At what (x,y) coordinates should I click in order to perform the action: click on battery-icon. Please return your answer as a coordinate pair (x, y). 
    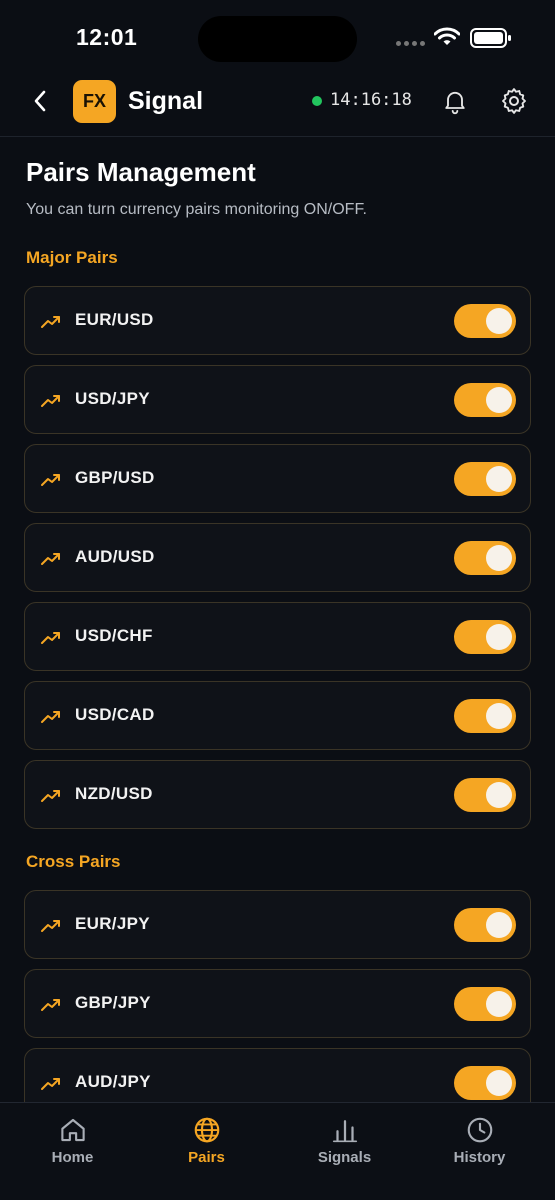
    Looking at the image, I should click on (490, 38).